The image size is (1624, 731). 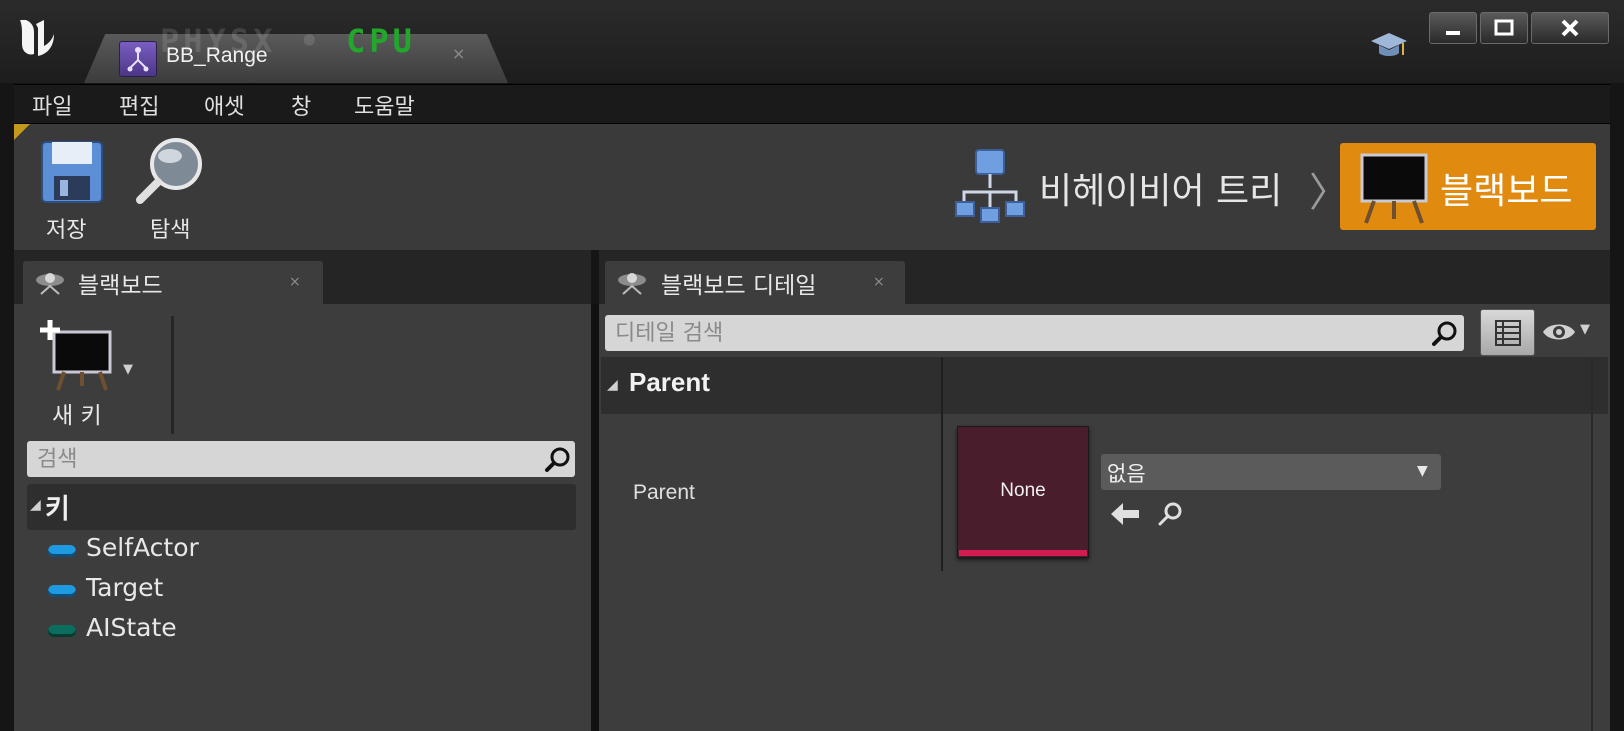 What do you see at coordinates (1023, 553) in the screenshot?
I see `asset-type-color-bar` at bounding box center [1023, 553].